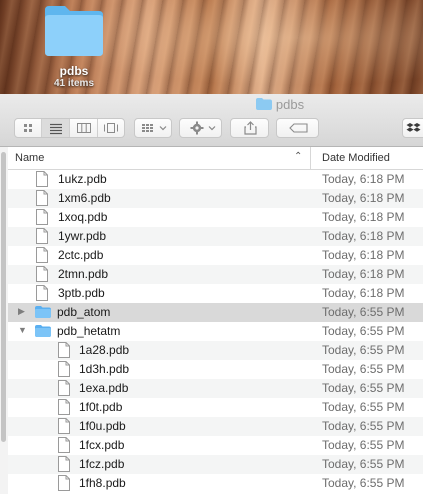 The image size is (423, 494). What do you see at coordinates (104, 369) in the screenshot?
I see `item-name: 1d3h.pdb` at bounding box center [104, 369].